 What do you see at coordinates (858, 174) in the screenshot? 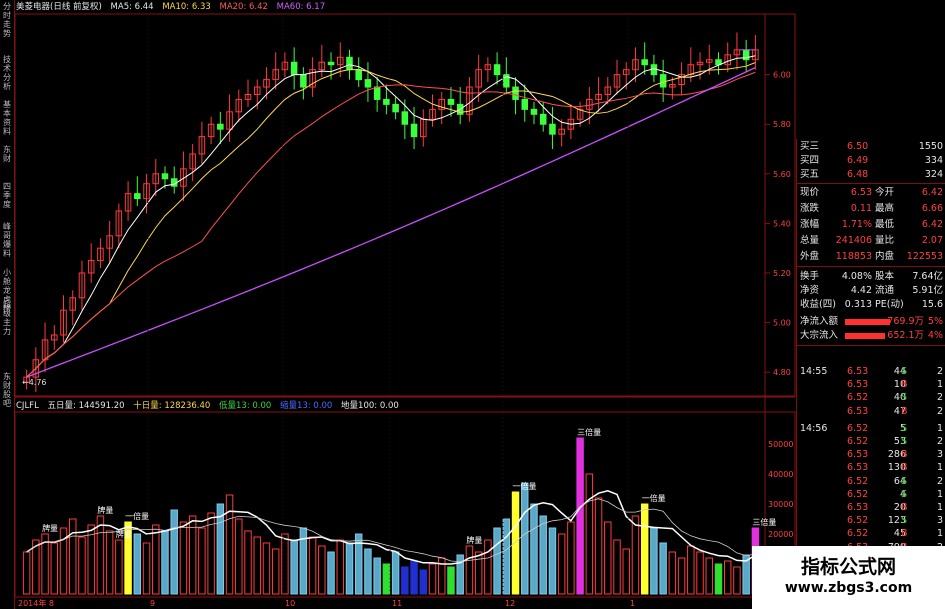
I see `ask-row-cell: 6.48` at bounding box center [858, 174].